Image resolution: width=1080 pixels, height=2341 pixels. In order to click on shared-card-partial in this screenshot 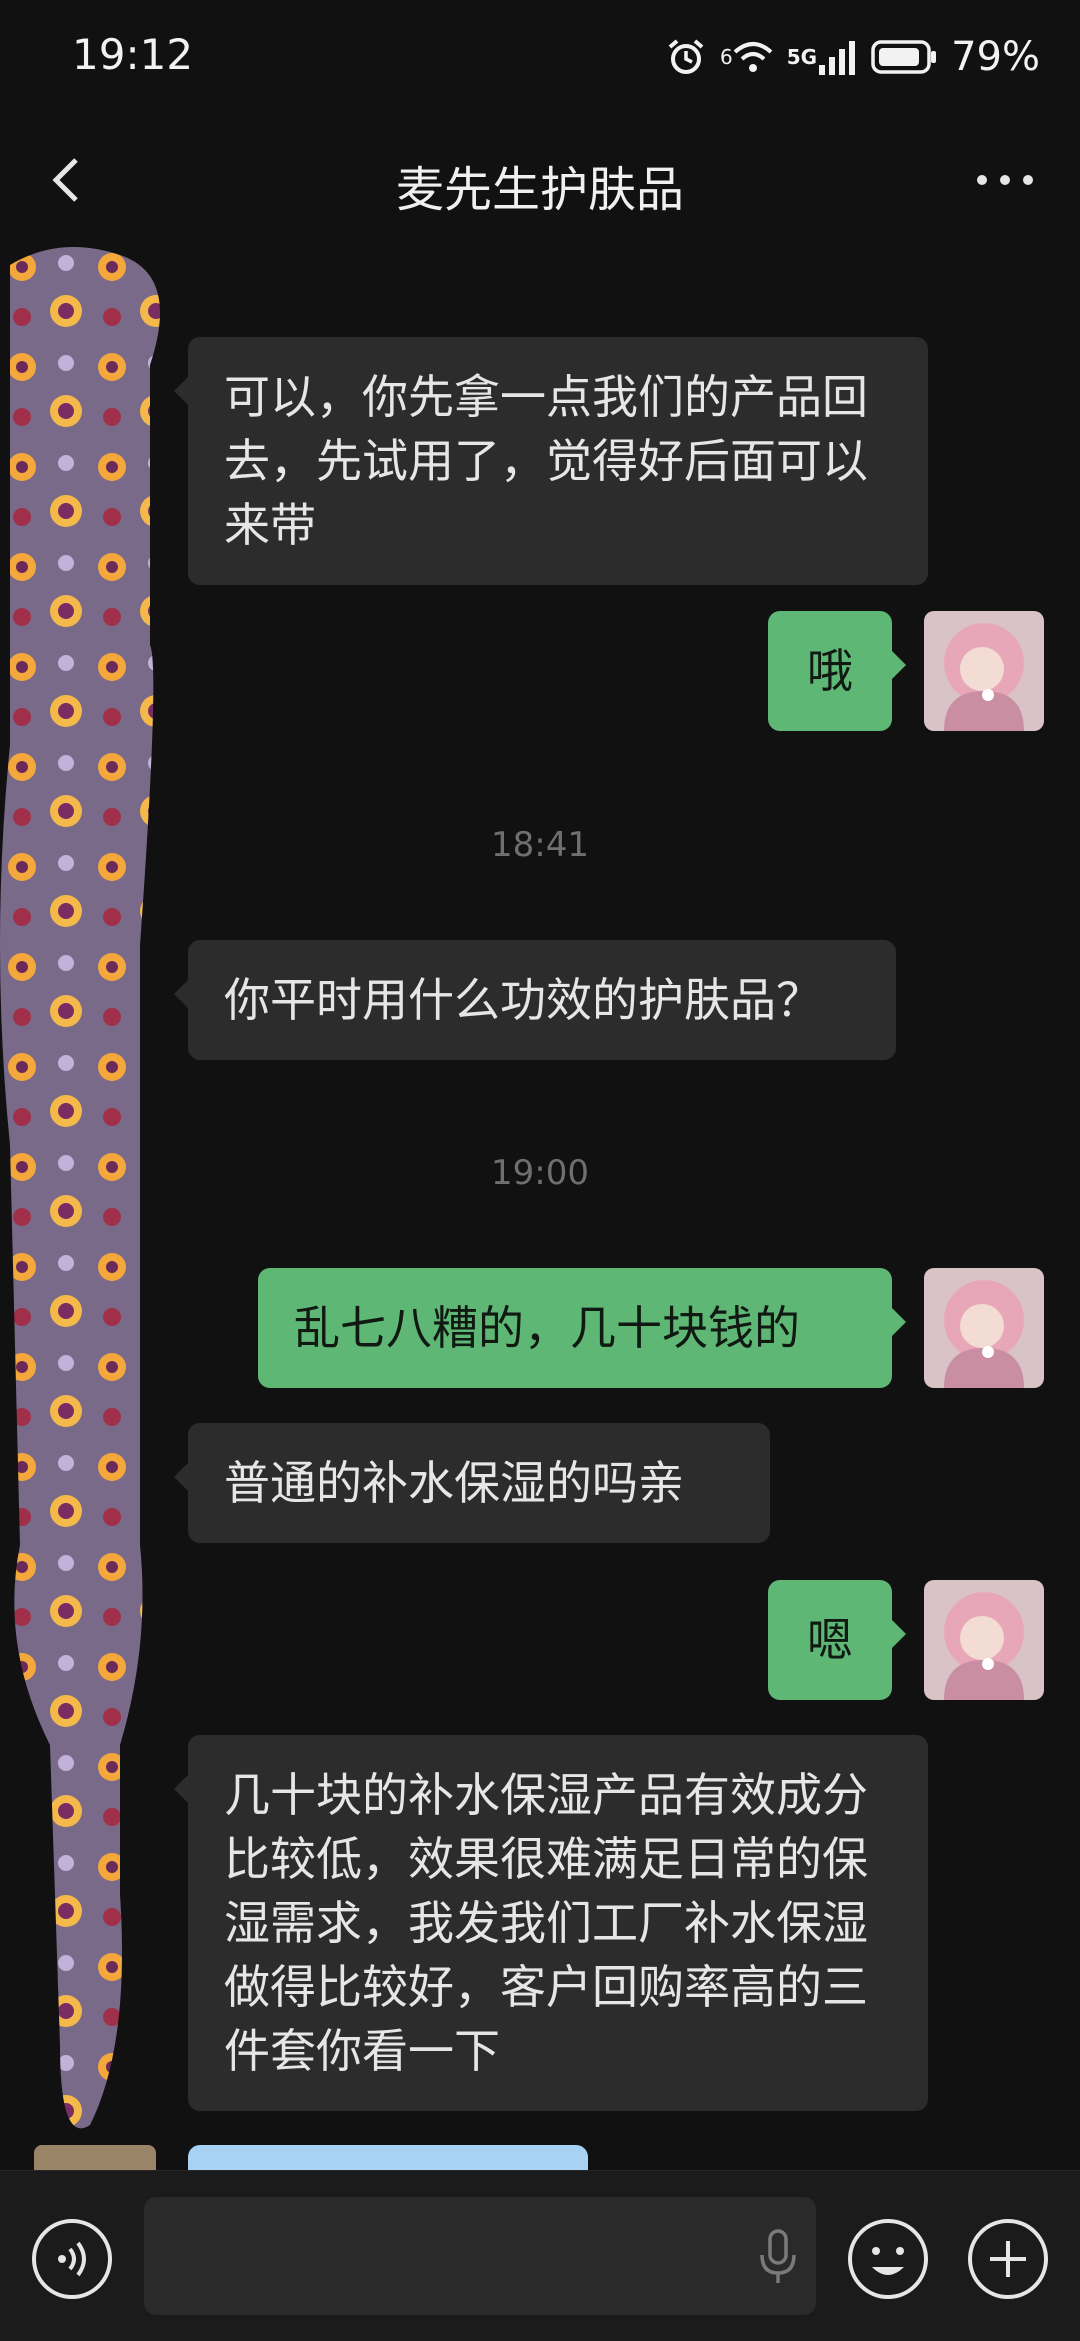, I will do `click(388, 2157)`.